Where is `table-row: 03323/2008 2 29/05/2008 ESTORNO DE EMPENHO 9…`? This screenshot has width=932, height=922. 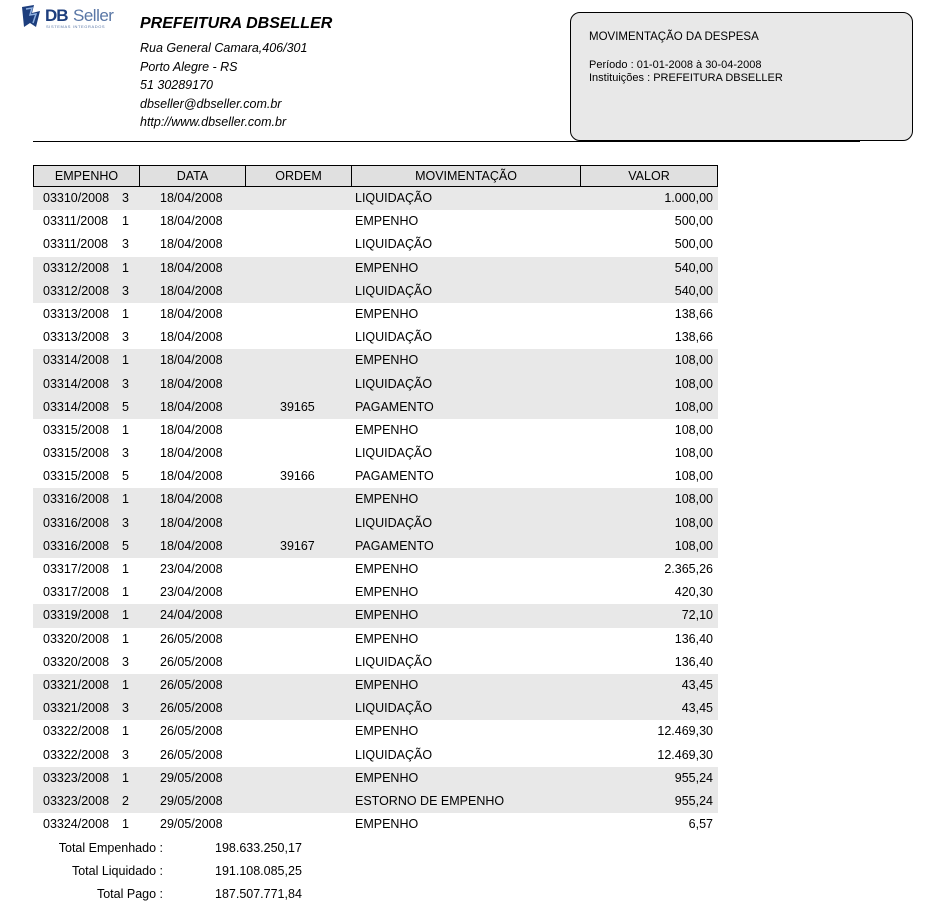
table-row: 03323/2008 2 29/05/2008 ESTORNO DE EMPENHO 9… is located at coordinates (375, 801).